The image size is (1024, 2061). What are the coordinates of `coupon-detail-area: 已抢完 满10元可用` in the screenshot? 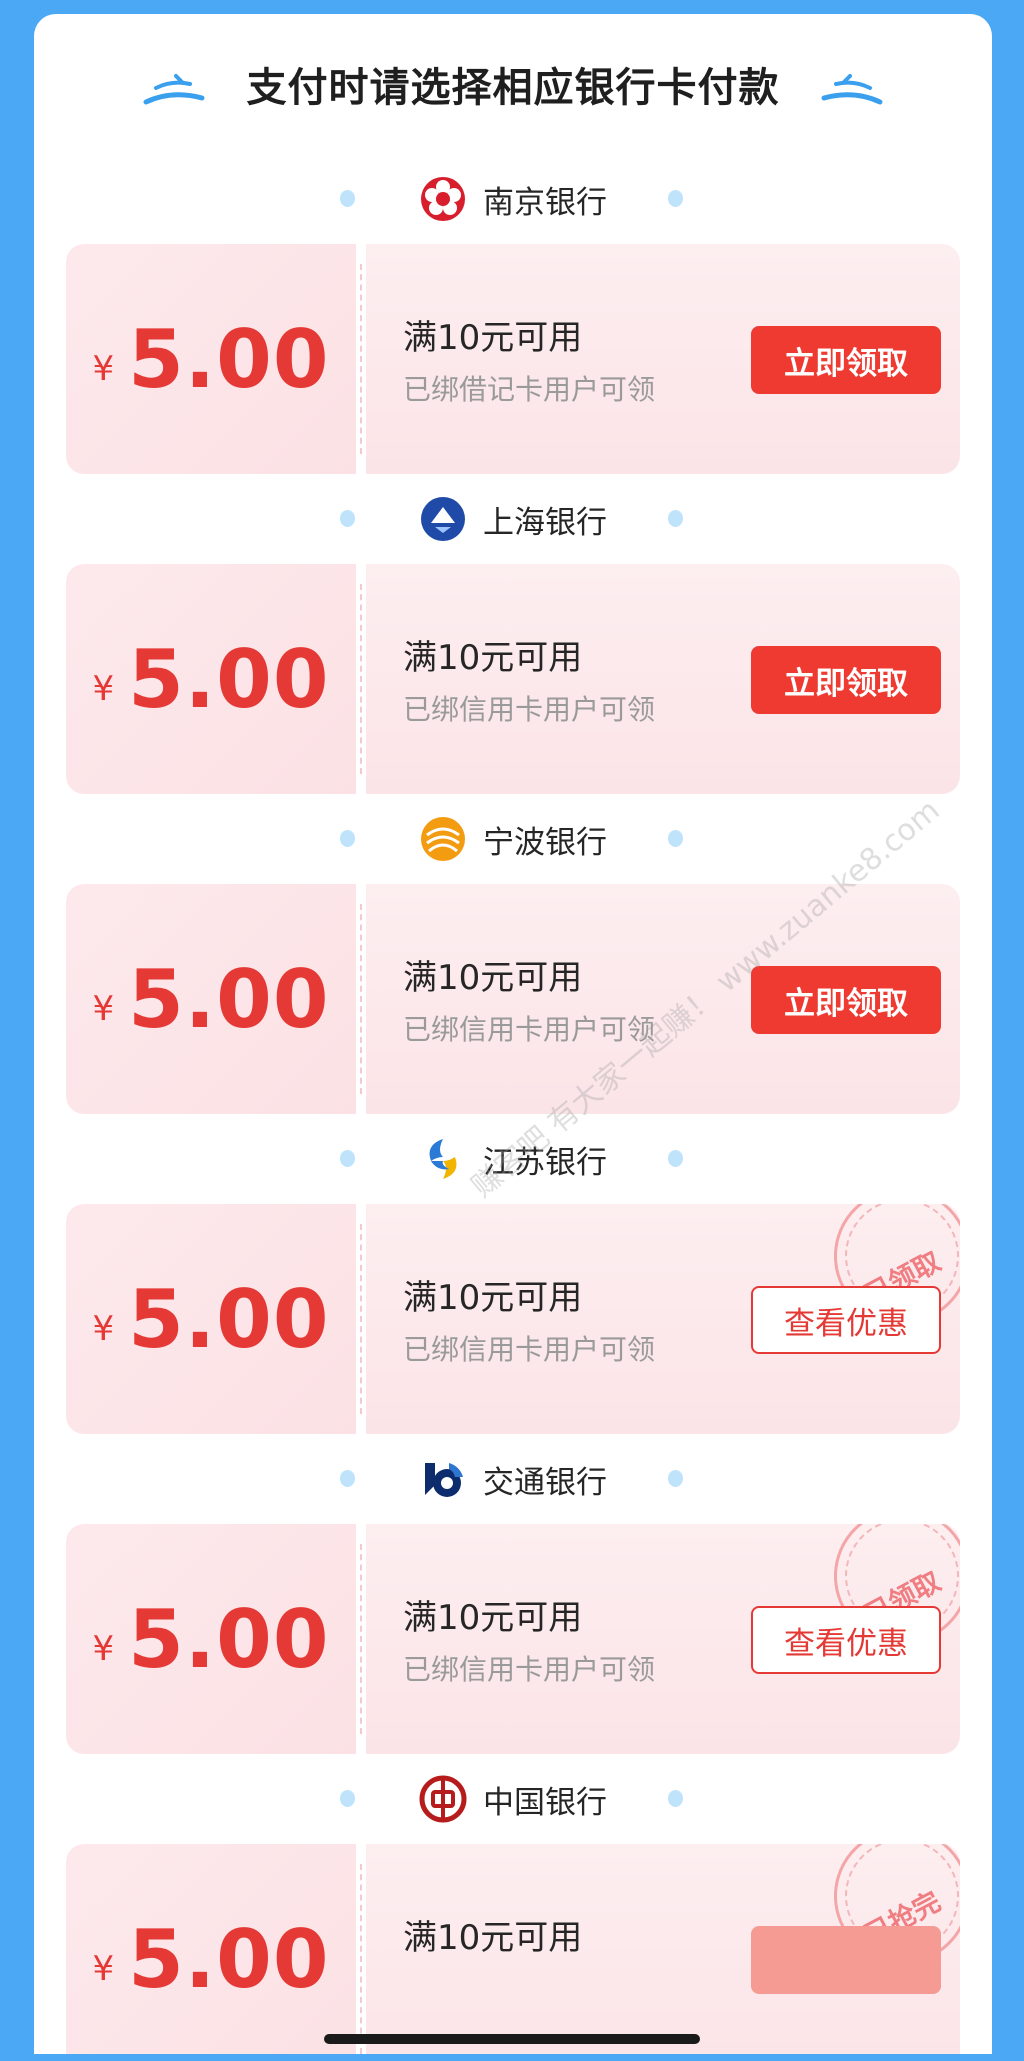 It's located at (663, 1949).